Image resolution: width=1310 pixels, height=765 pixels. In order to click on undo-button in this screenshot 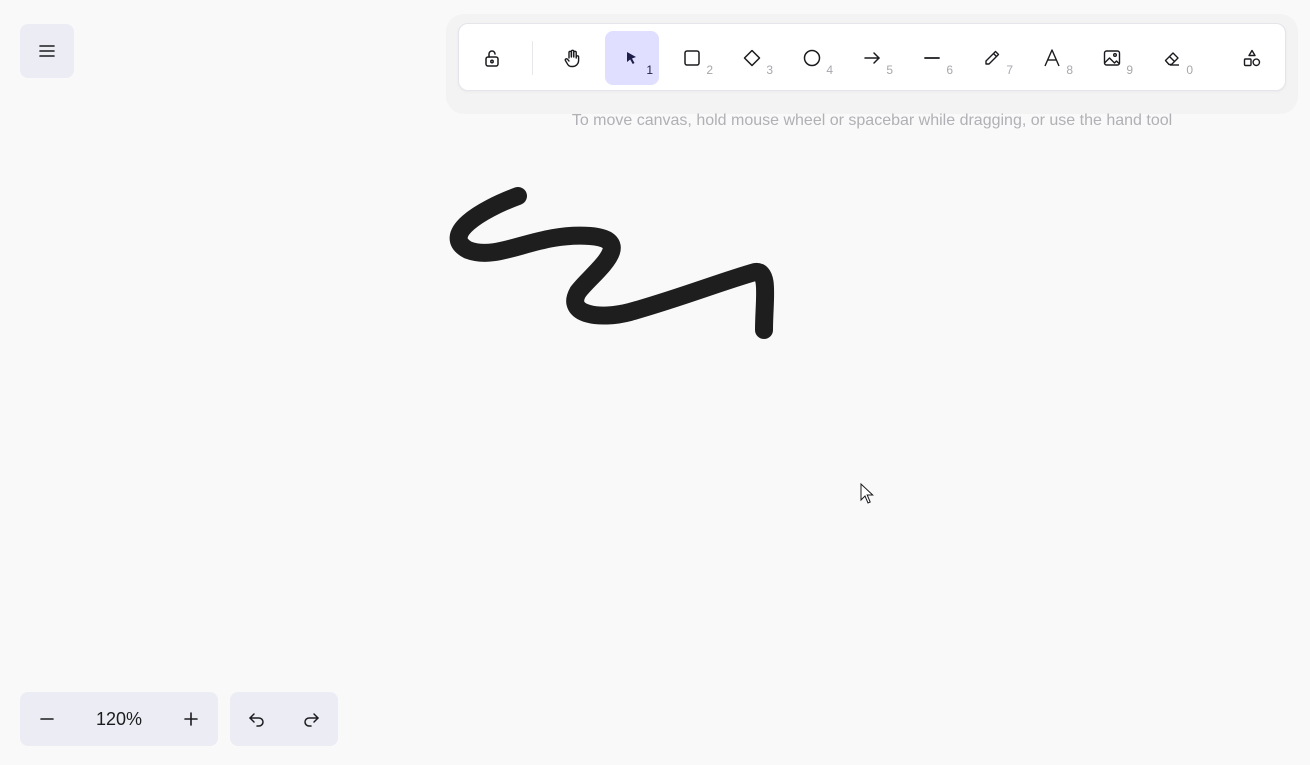, I will do `click(257, 719)`.